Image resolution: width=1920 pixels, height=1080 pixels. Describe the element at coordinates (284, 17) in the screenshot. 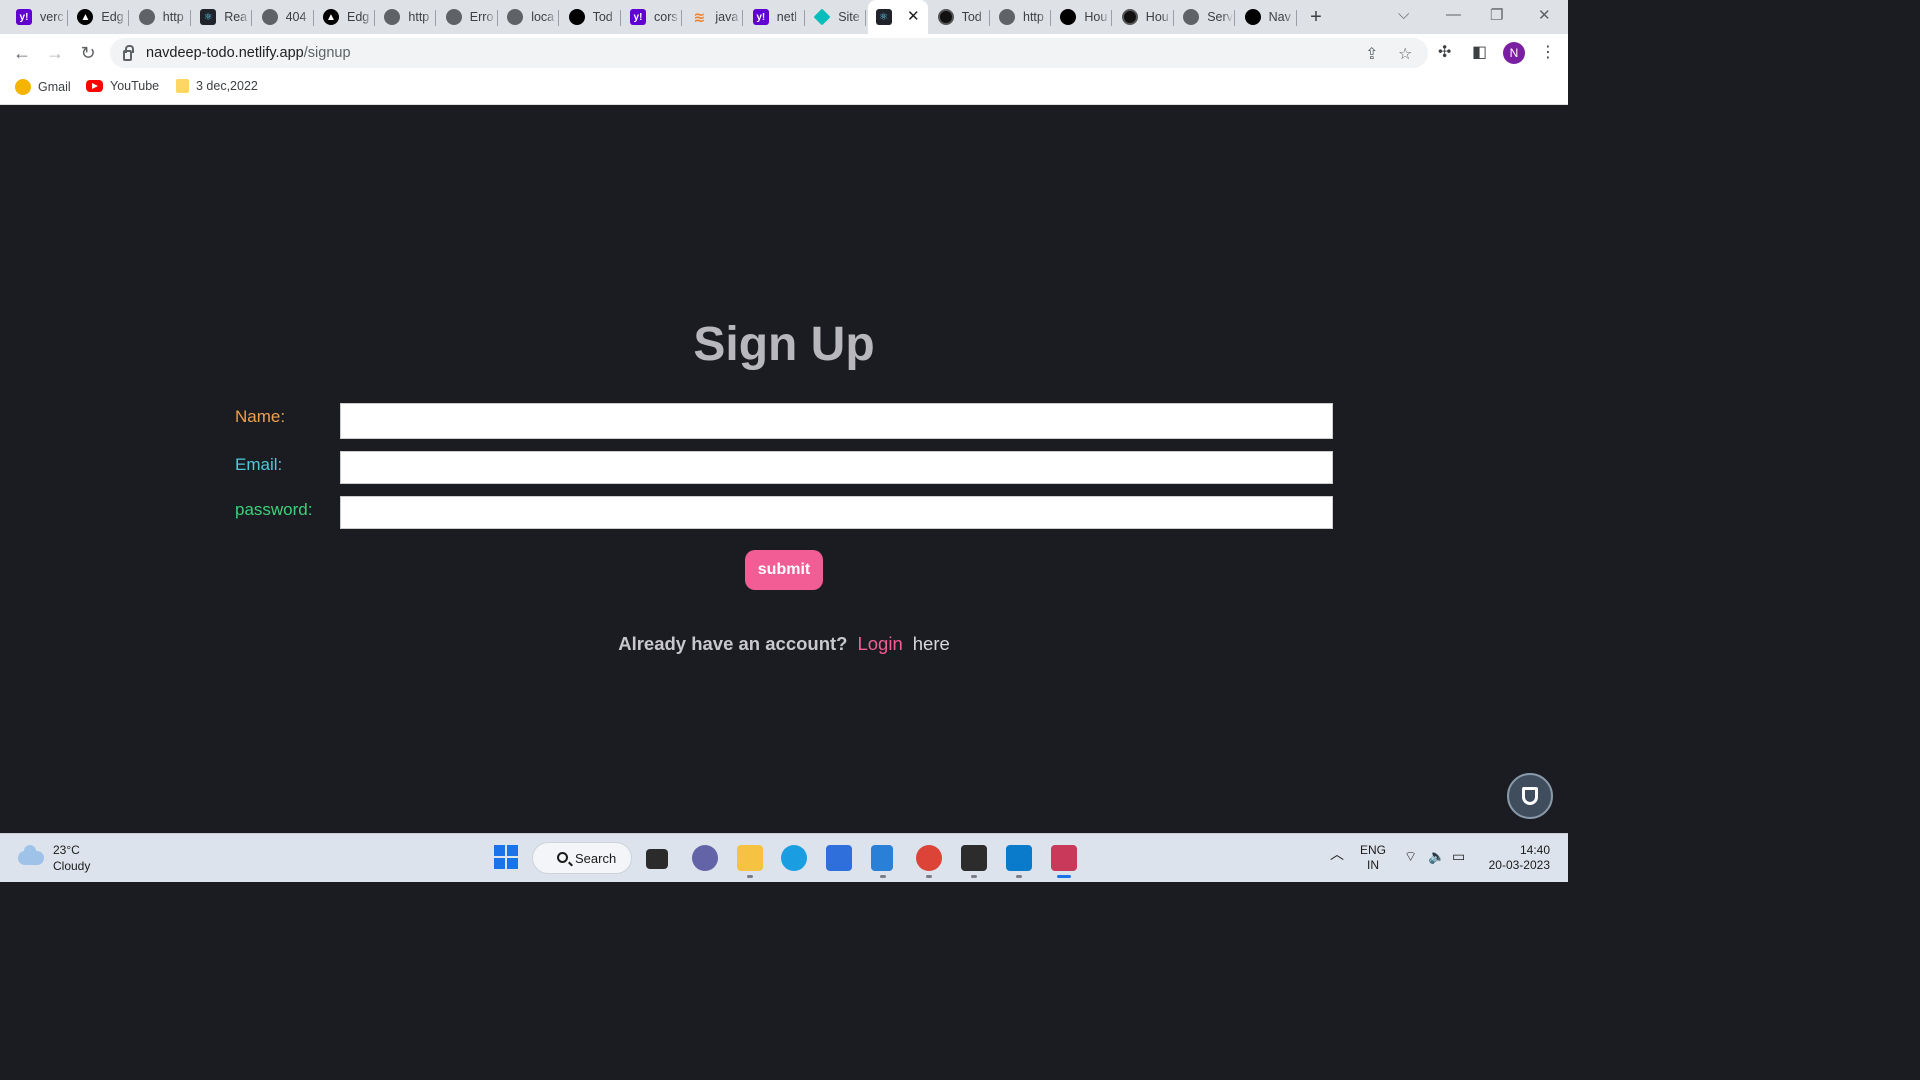

I see `browser-tab: 404` at that location.